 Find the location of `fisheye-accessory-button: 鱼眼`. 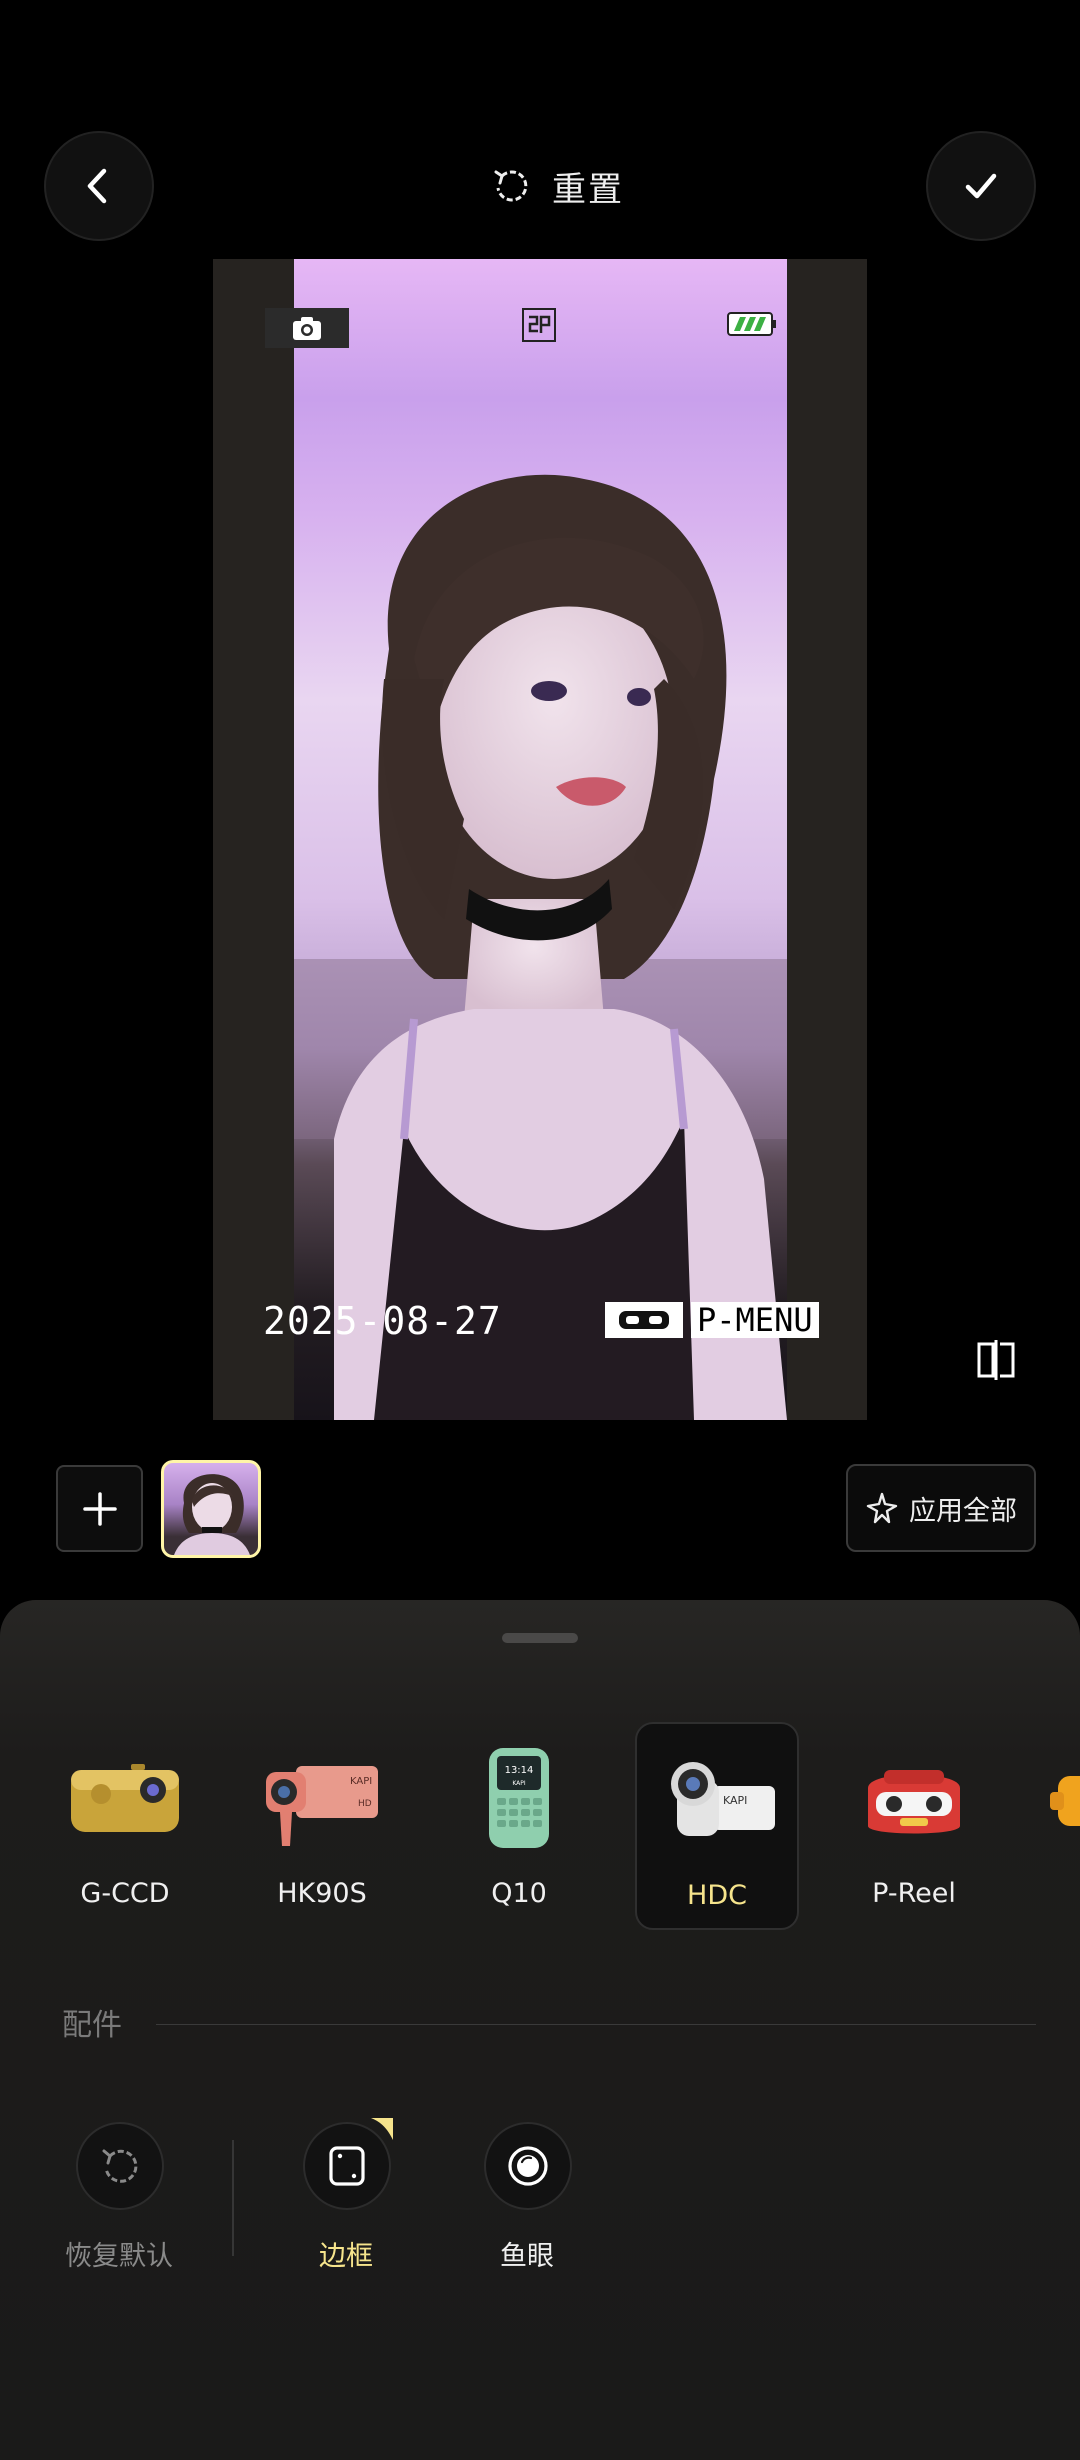

fisheye-accessory-button: 鱼眼 is located at coordinates (527, 2202).